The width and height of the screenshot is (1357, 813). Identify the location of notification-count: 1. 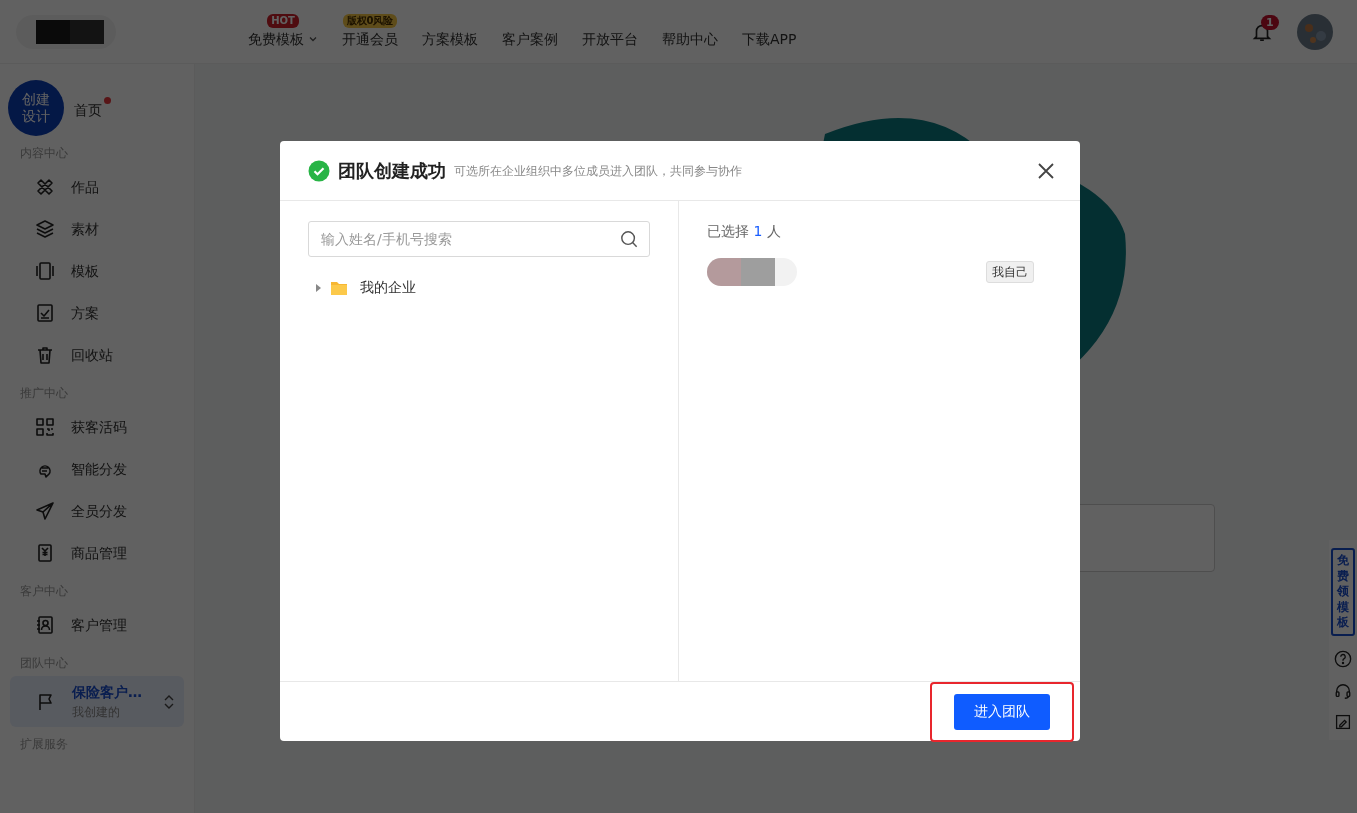
(1270, 22).